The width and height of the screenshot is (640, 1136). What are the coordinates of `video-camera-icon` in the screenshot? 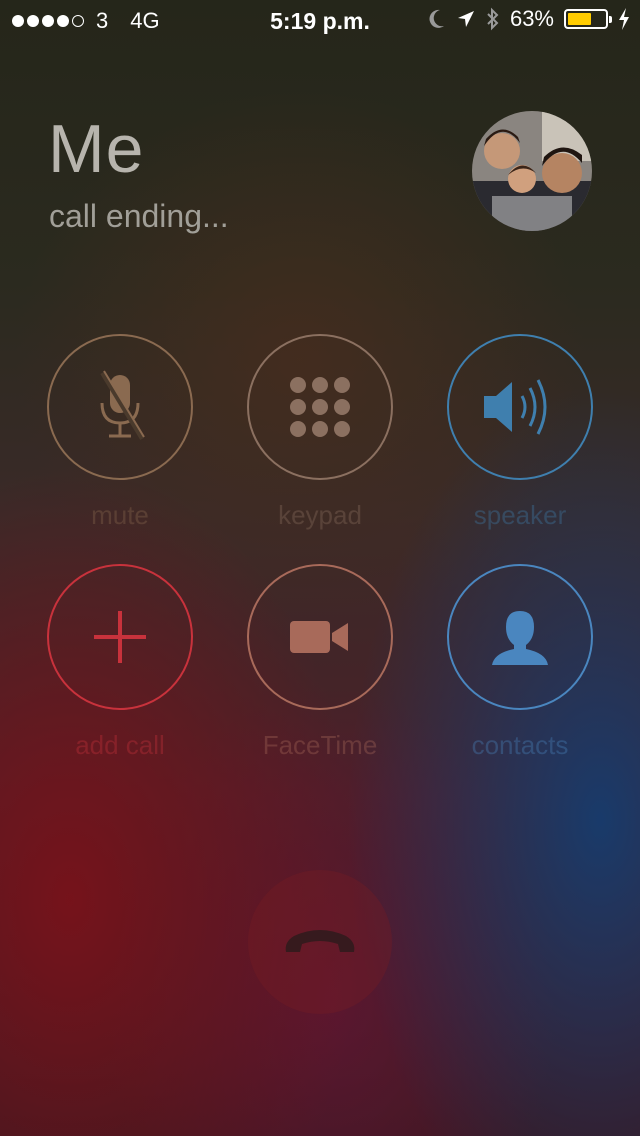 It's located at (319, 637).